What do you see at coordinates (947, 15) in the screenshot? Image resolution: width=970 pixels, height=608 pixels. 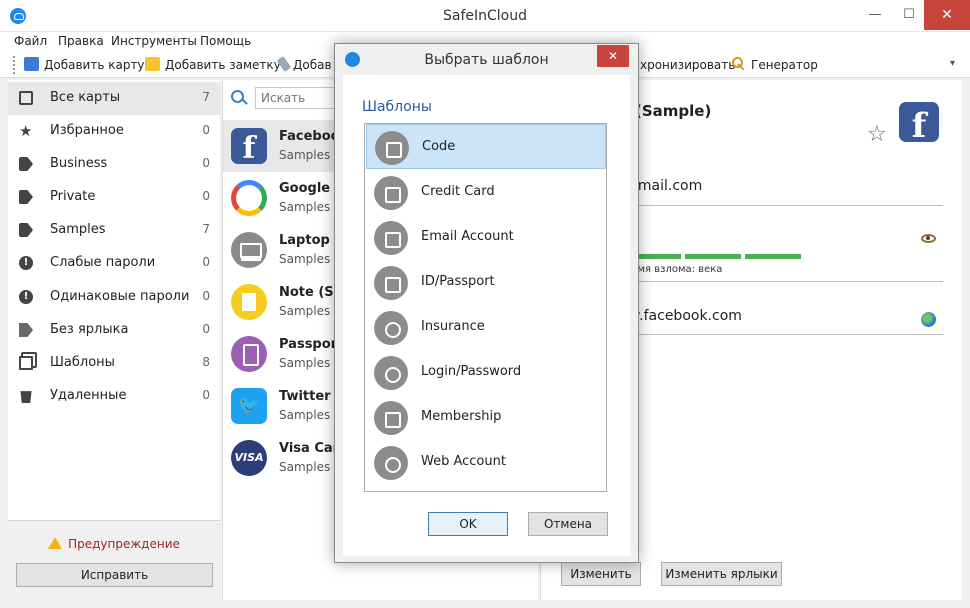 I see `close-button: ✕` at bounding box center [947, 15].